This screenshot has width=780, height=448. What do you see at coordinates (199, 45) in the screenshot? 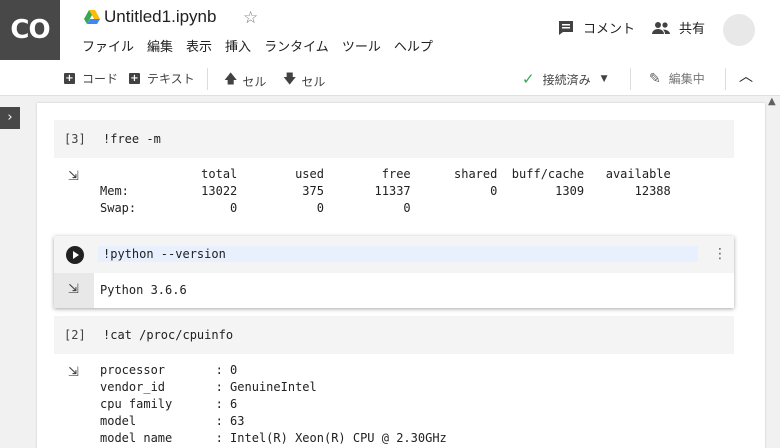
I see `menu-view: 表示` at bounding box center [199, 45].